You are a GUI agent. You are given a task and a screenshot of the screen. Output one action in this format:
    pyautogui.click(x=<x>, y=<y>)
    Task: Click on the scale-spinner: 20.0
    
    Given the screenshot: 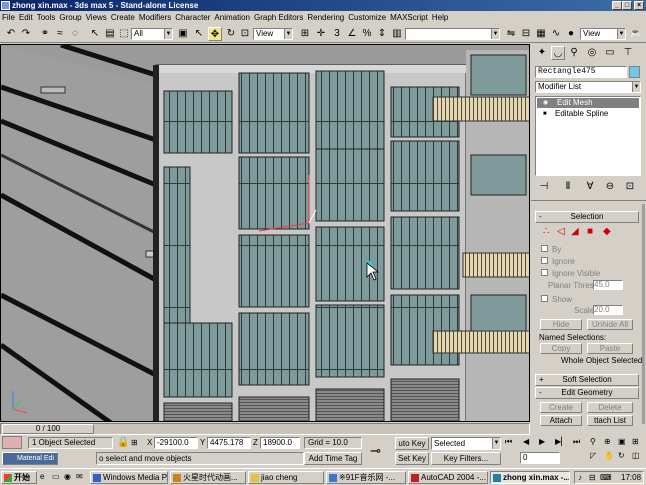 What is the action you would take?
    pyautogui.click(x=608, y=310)
    